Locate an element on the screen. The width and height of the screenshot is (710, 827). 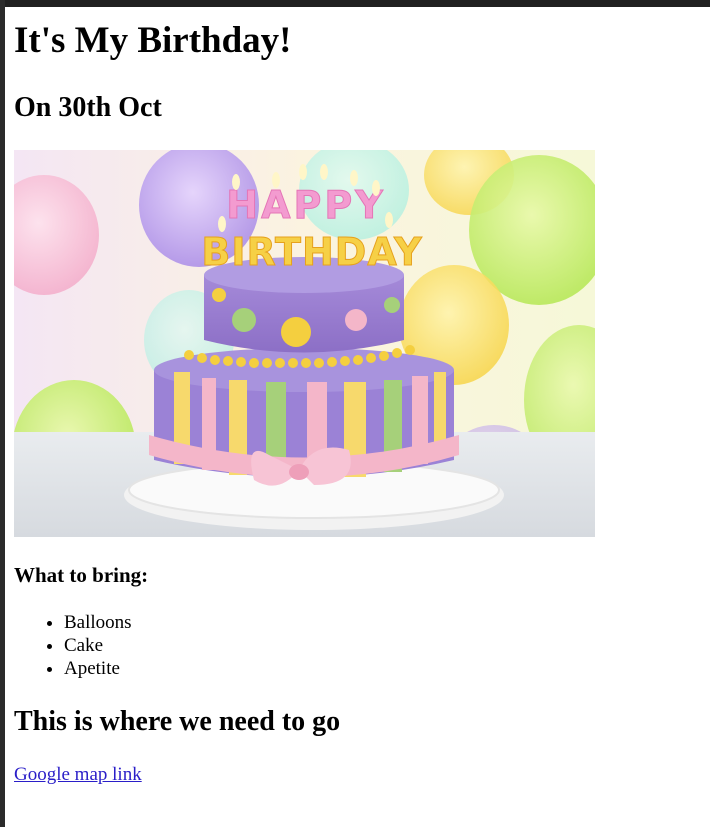
svg-text: HAPPY is located at coordinates (305, 205).